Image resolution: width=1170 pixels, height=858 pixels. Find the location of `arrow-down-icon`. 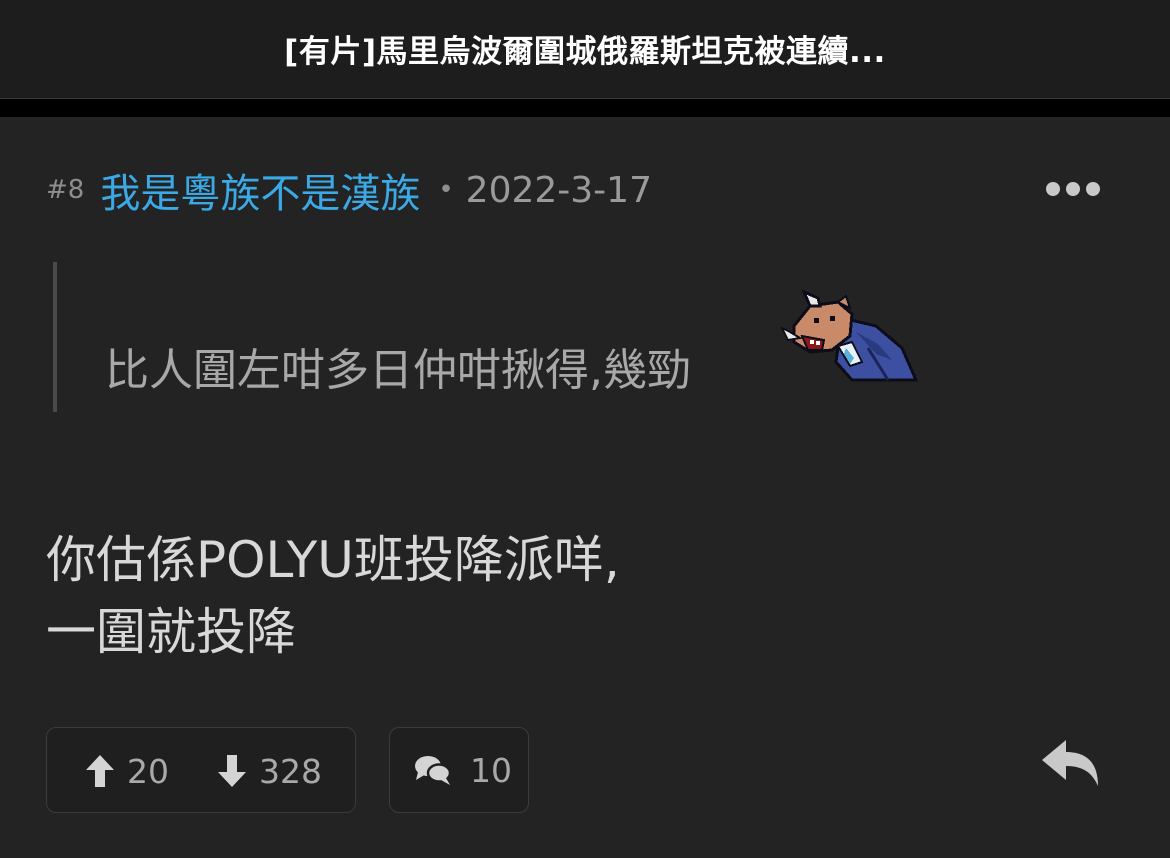

arrow-down-icon is located at coordinates (232, 771).